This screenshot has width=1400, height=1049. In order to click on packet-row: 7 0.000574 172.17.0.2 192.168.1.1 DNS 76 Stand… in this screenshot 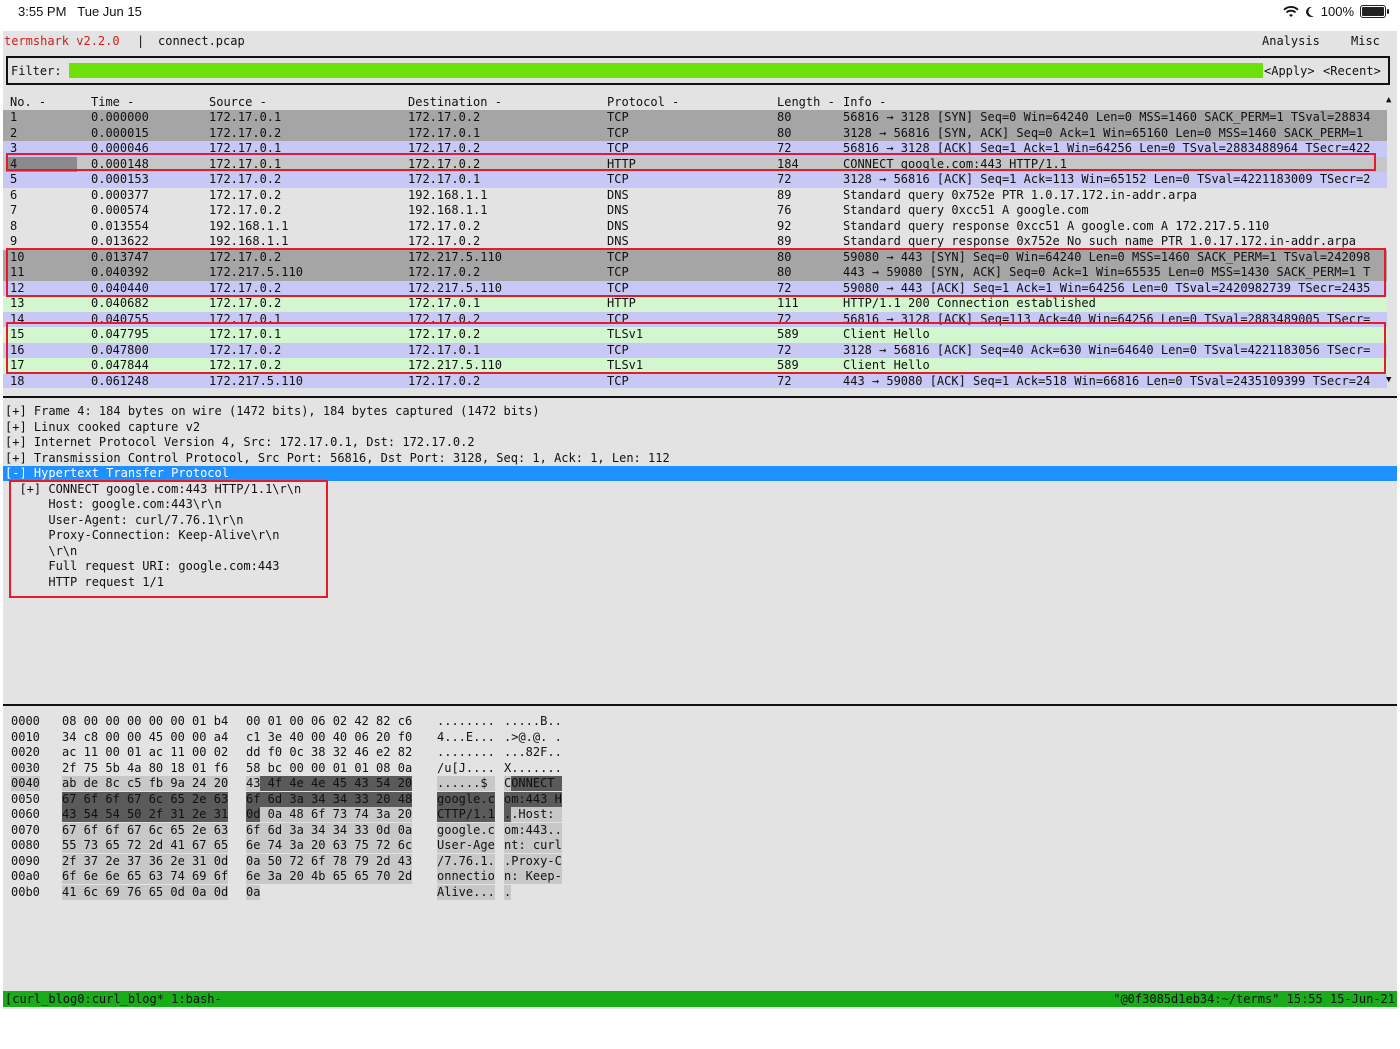, I will do `click(695, 211)`.